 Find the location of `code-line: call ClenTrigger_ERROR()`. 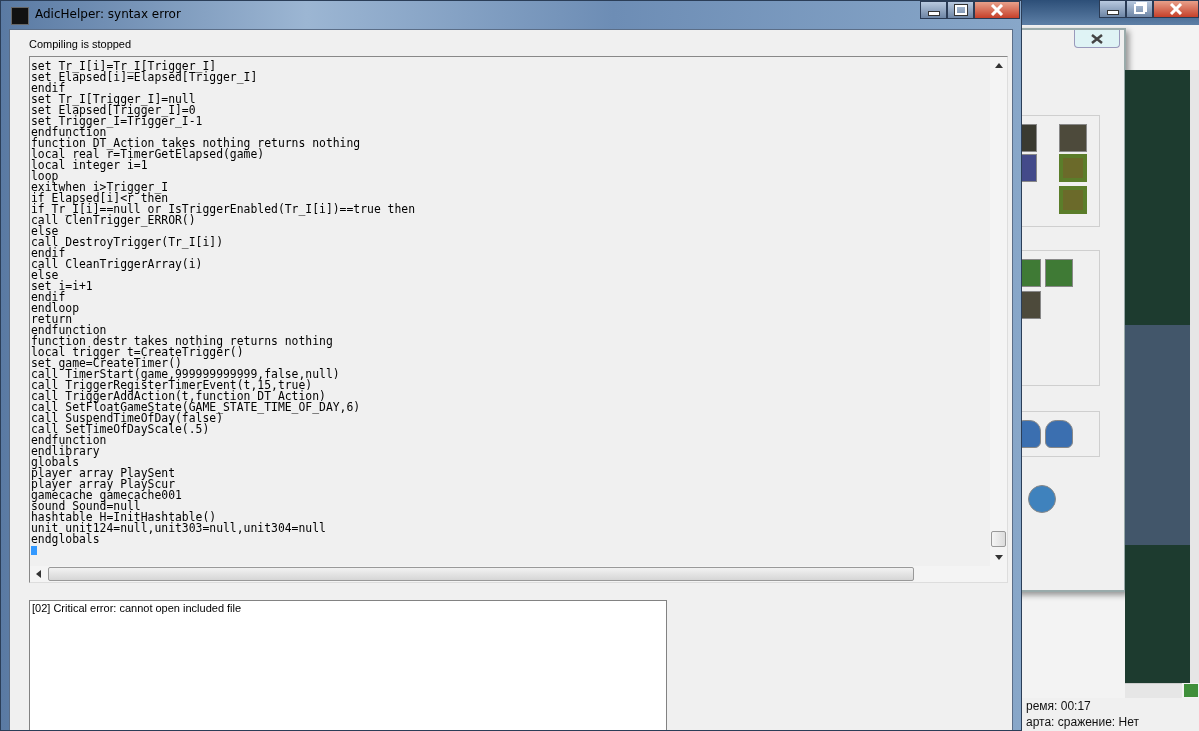

code-line: call ClenTrigger_ERROR() is located at coordinates (113, 220).